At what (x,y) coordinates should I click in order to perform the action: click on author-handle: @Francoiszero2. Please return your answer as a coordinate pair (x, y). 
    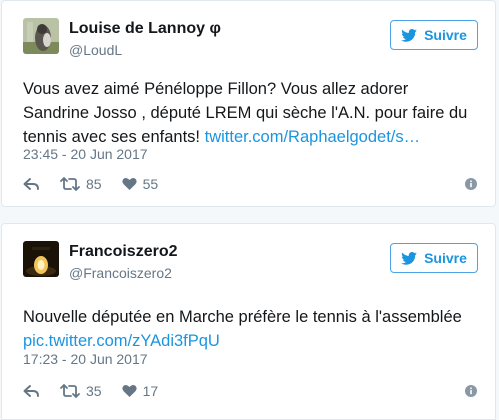
    Looking at the image, I should click on (120, 273).